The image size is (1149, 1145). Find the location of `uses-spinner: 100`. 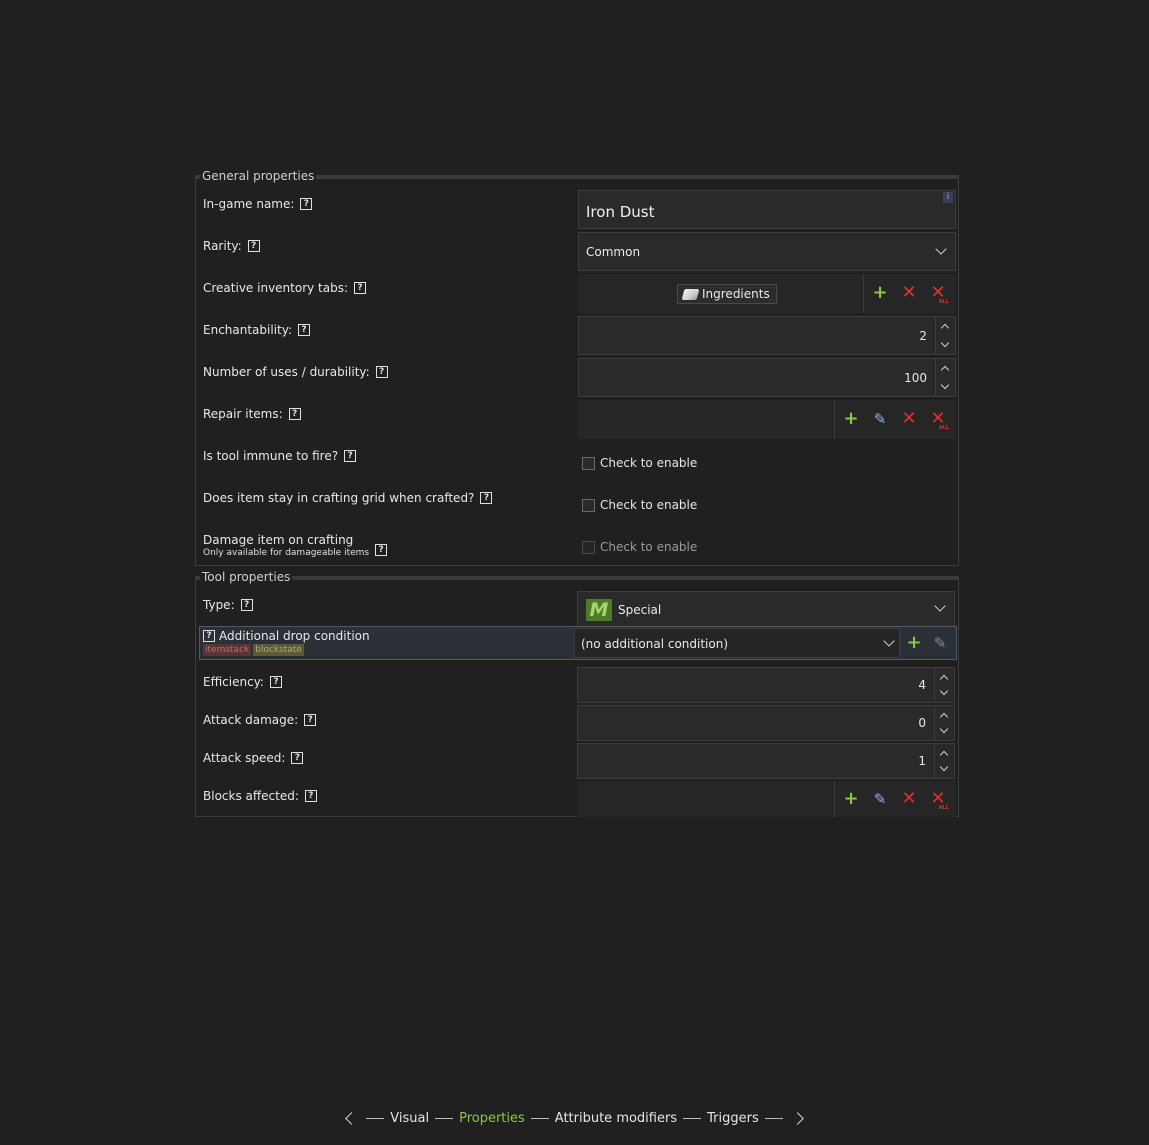

uses-spinner: 100 is located at coordinates (767, 377).